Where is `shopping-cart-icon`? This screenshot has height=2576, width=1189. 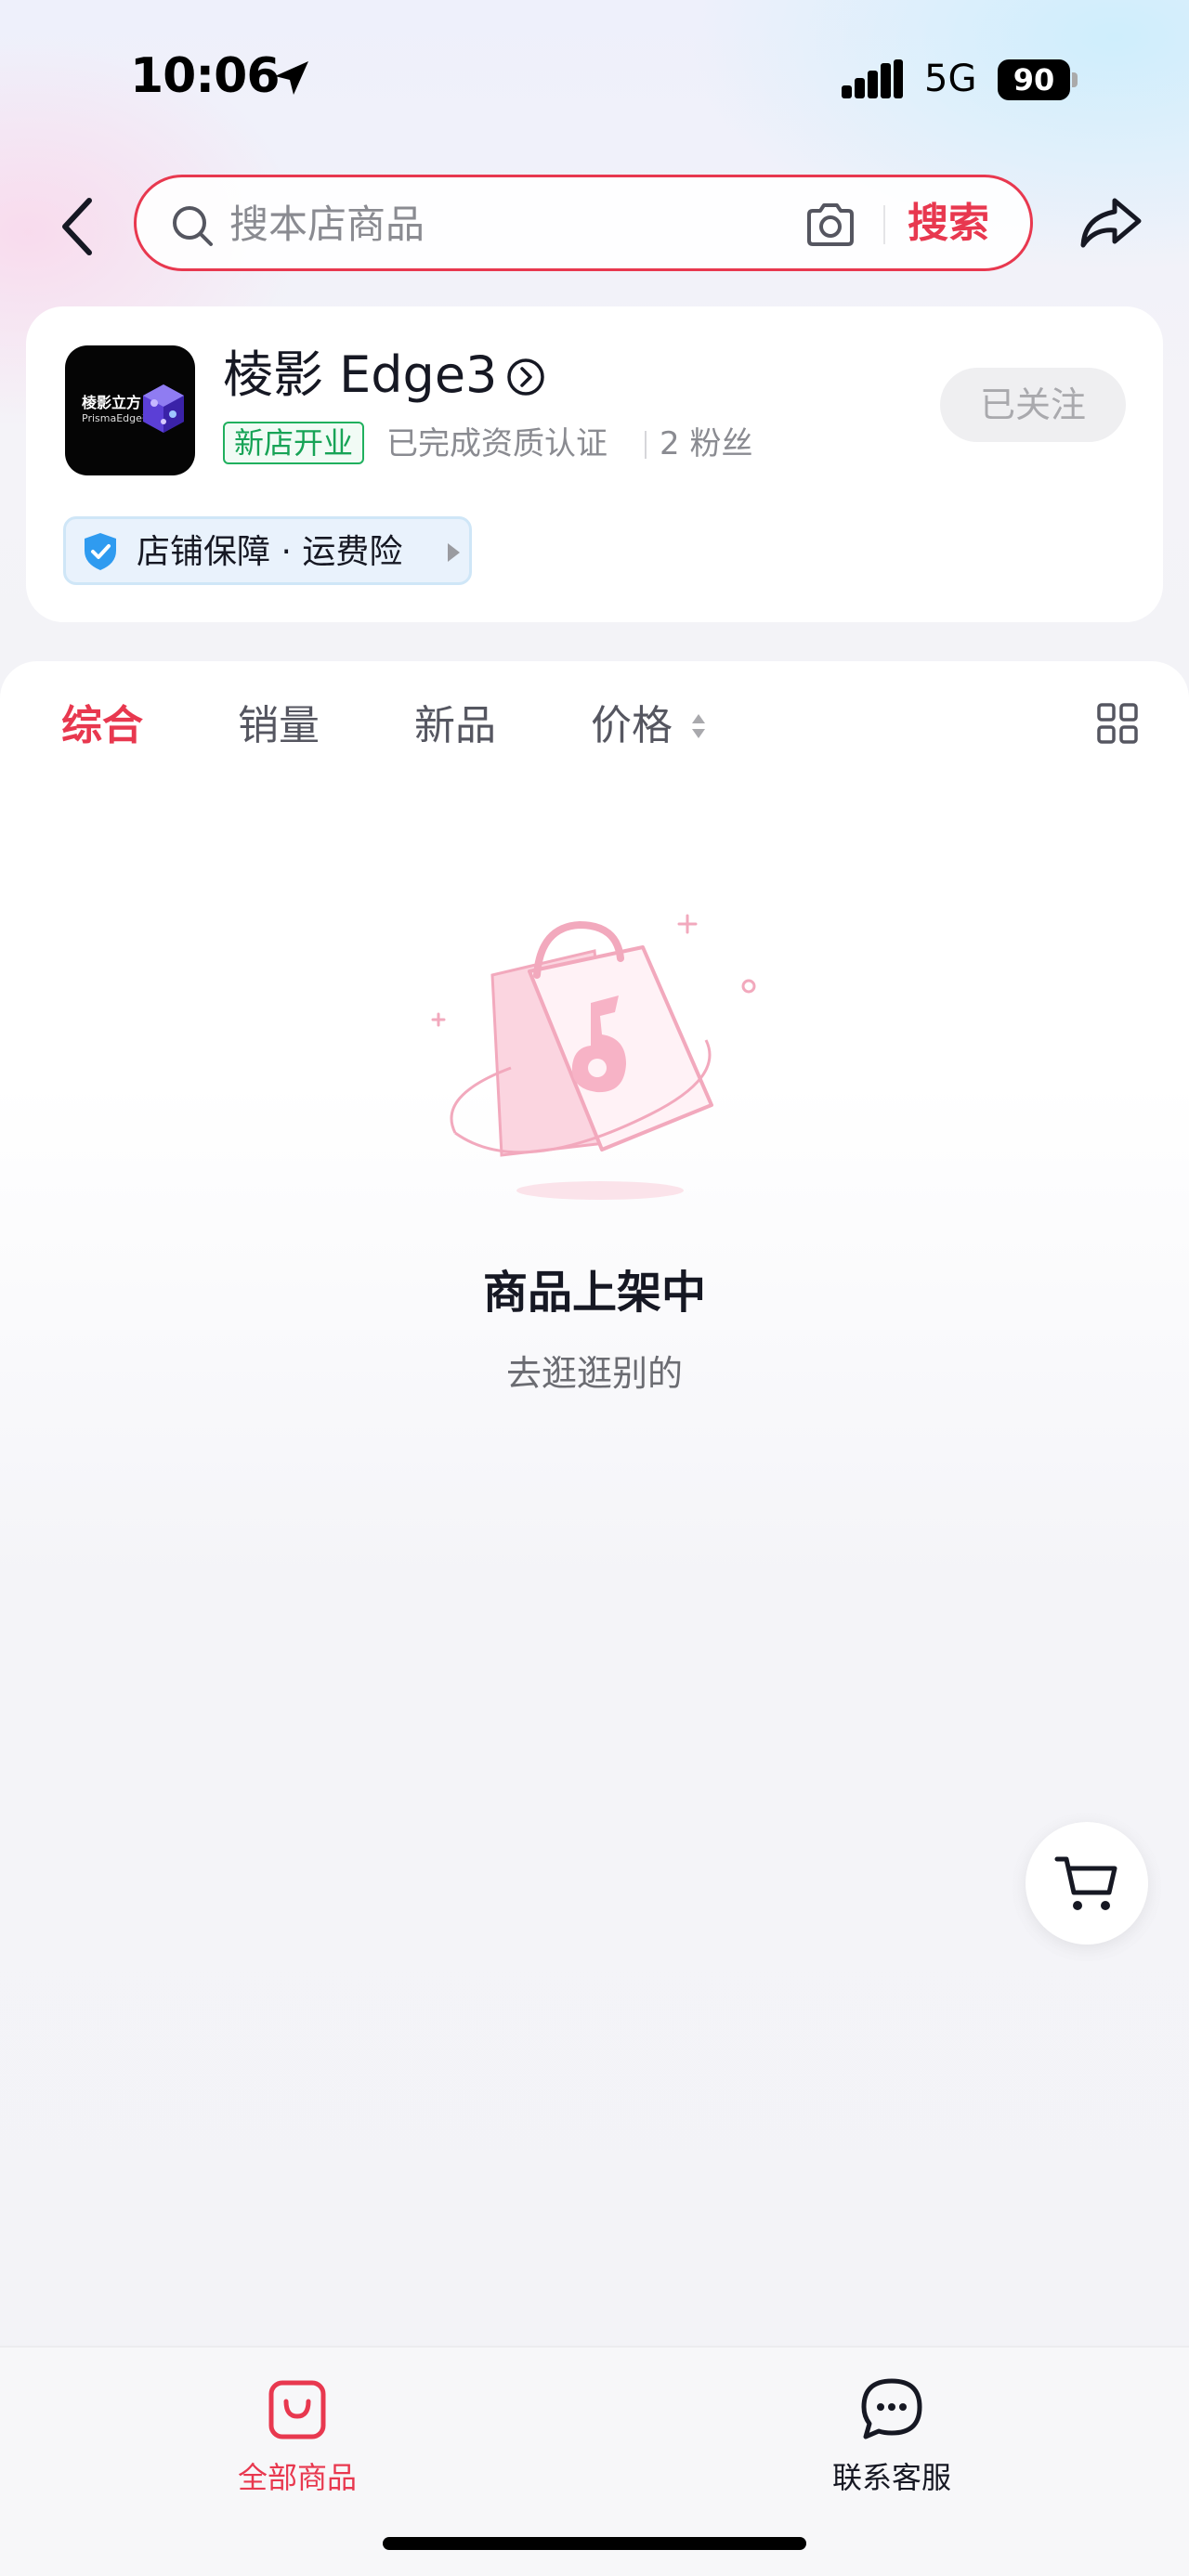 shopping-cart-icon is located at coordinates (1085, 1883).